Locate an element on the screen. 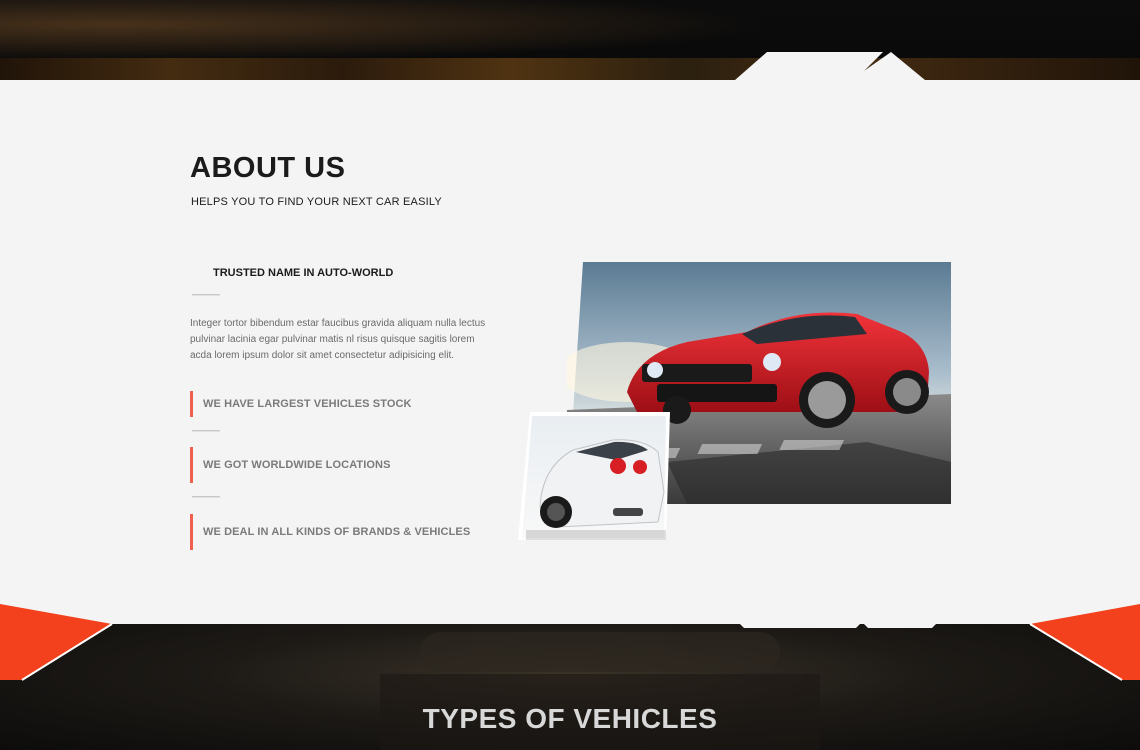 This screenshot has height=750, width=1140. feature-item-locations: WE GOT WORLDWIDE LOCATIONS is located at coordinates (290, 465).